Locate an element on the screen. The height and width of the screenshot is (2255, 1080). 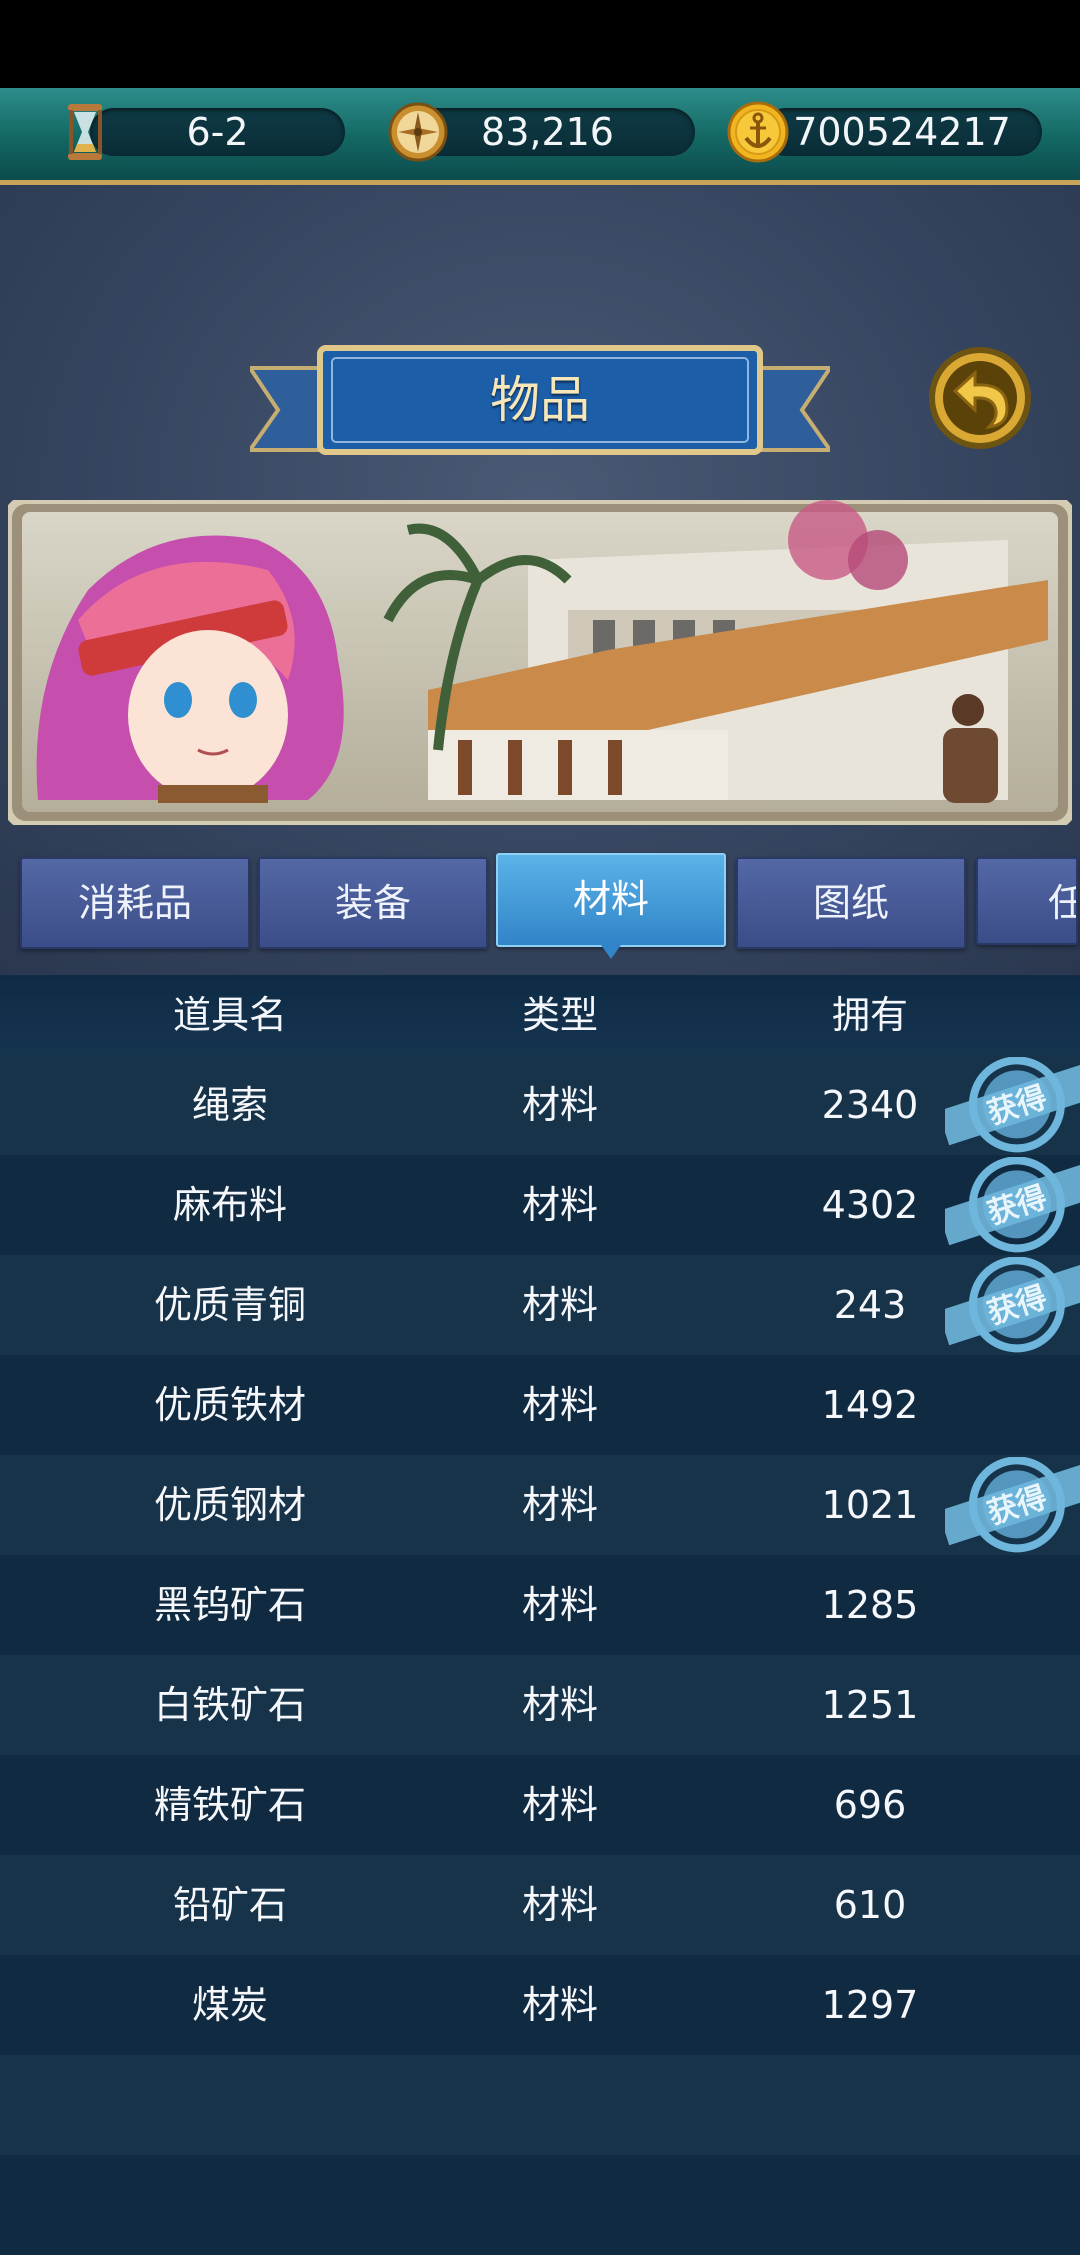
gold-value: 700524217 is located at coordinates (902, 132).